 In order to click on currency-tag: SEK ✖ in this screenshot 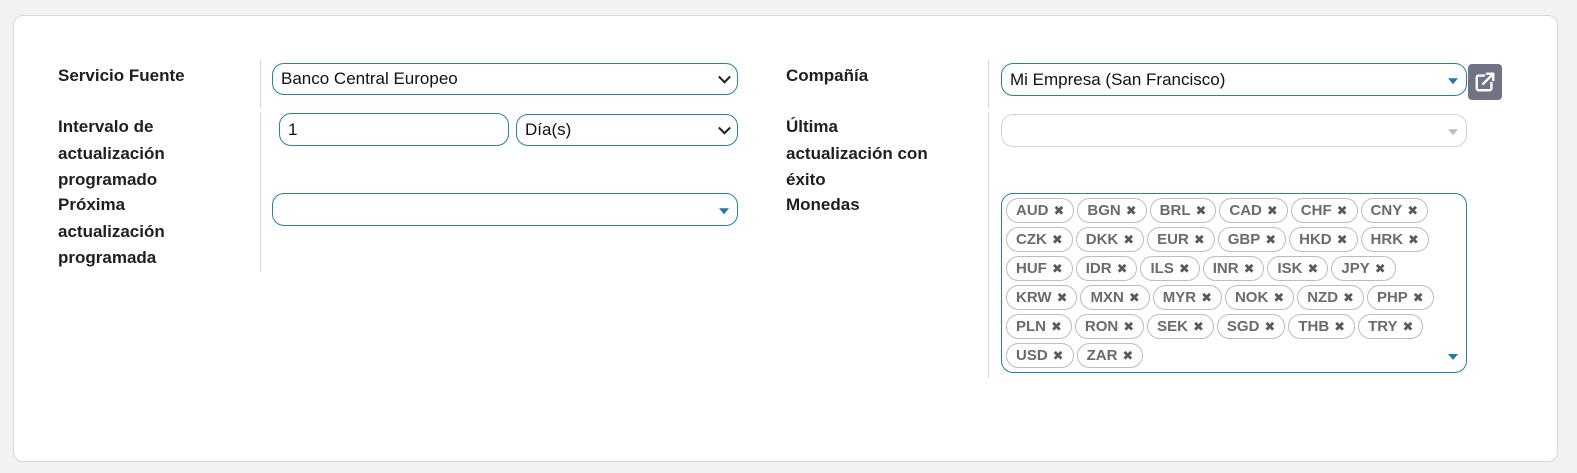, I will do `click(1180, 326)`.